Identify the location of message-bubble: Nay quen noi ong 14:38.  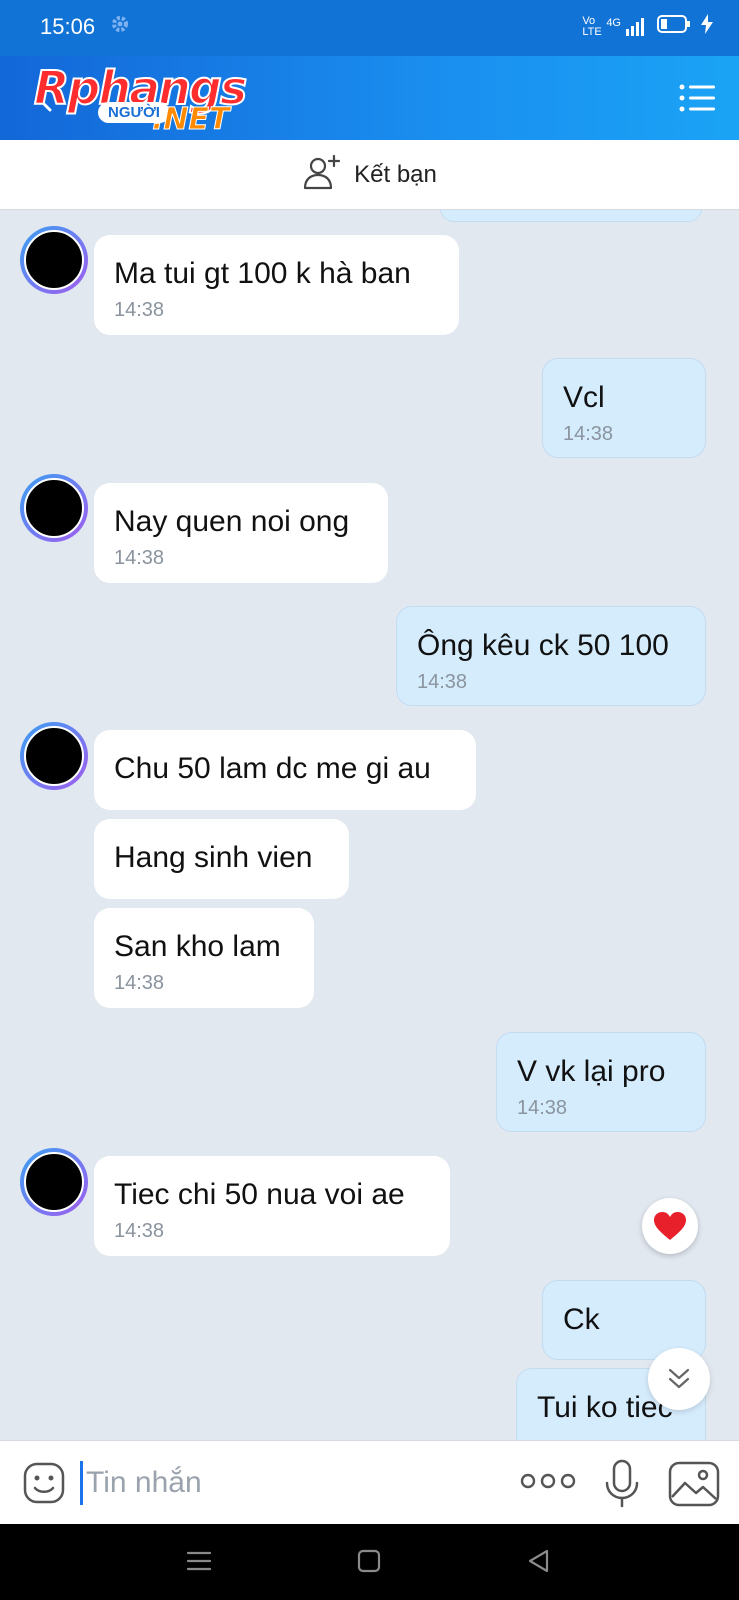
(241, 533).